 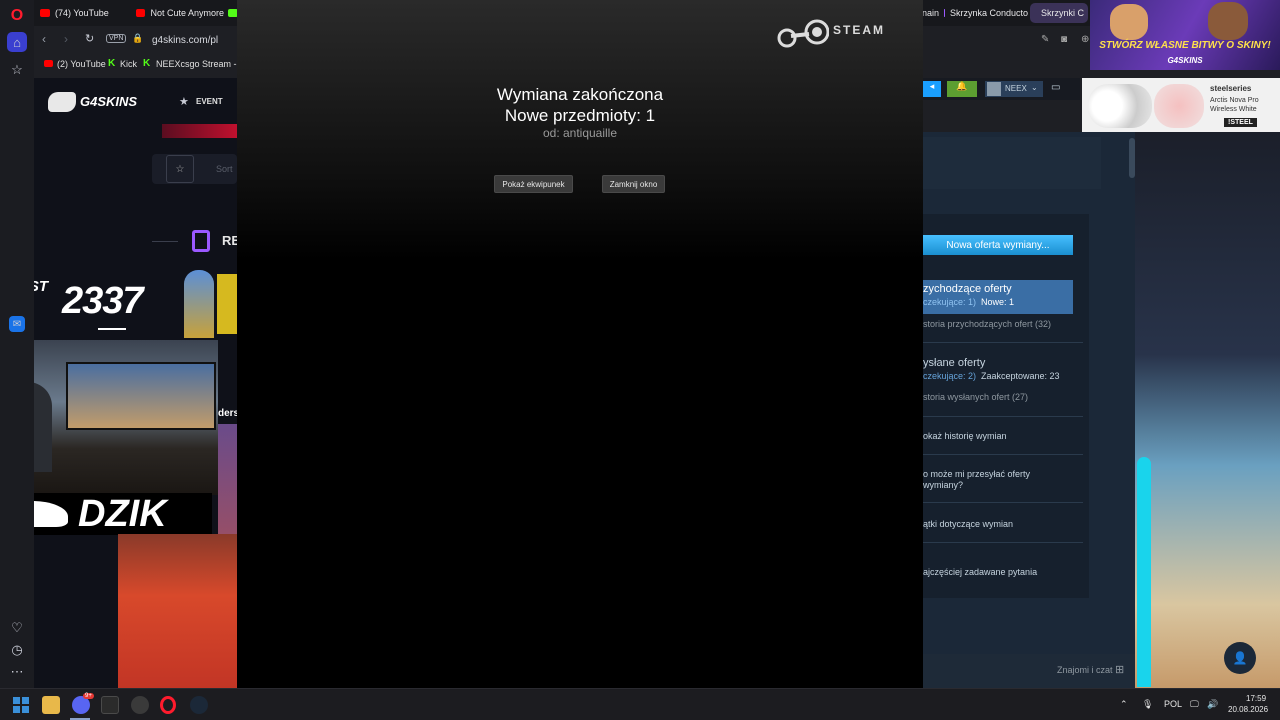 What do you see at coordinates (17, 70) in the screenshot?
I see `bookmark-star-icon: ☆` at bounding box center [17, 70].